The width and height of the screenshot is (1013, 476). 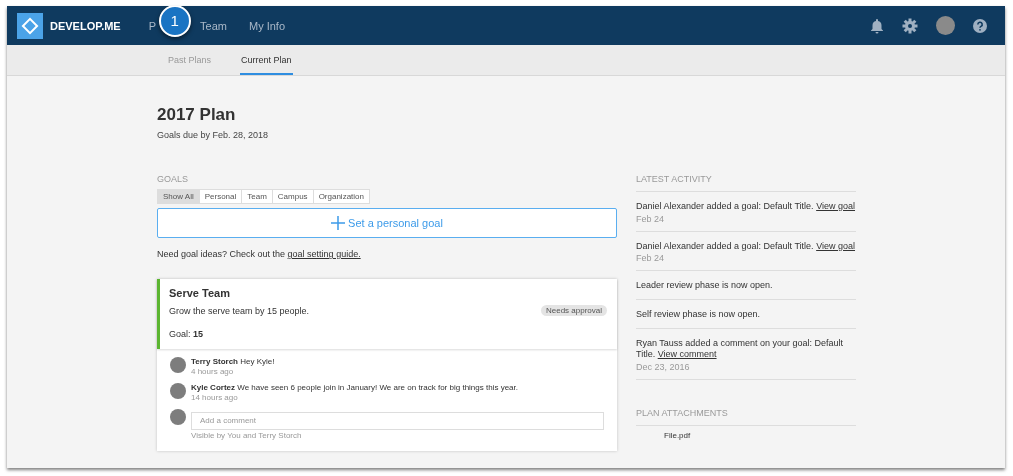 What do you see at coordinates (354, 387) in the screenshot?
I see `comment-text: Kyle Cortez We have seen 6 people join in January! We are on track for big things this year.` at bounding box center [354, 387].